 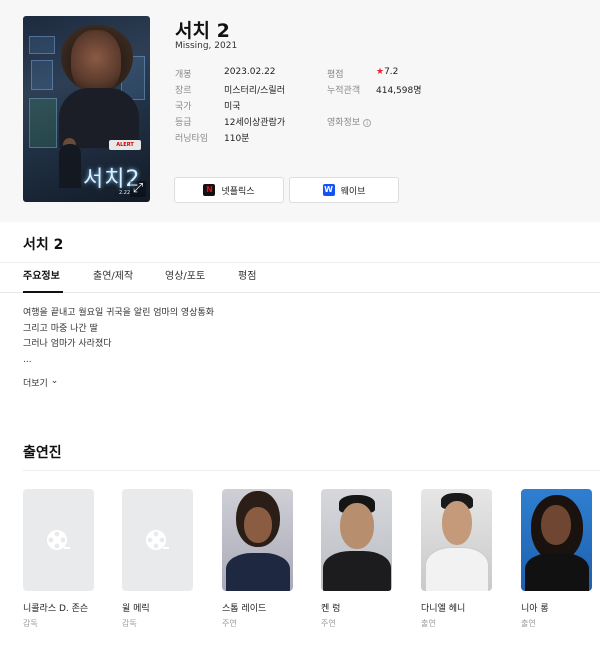 I want to click on cast-name: 니아 롱, so click(x=535, y=609).